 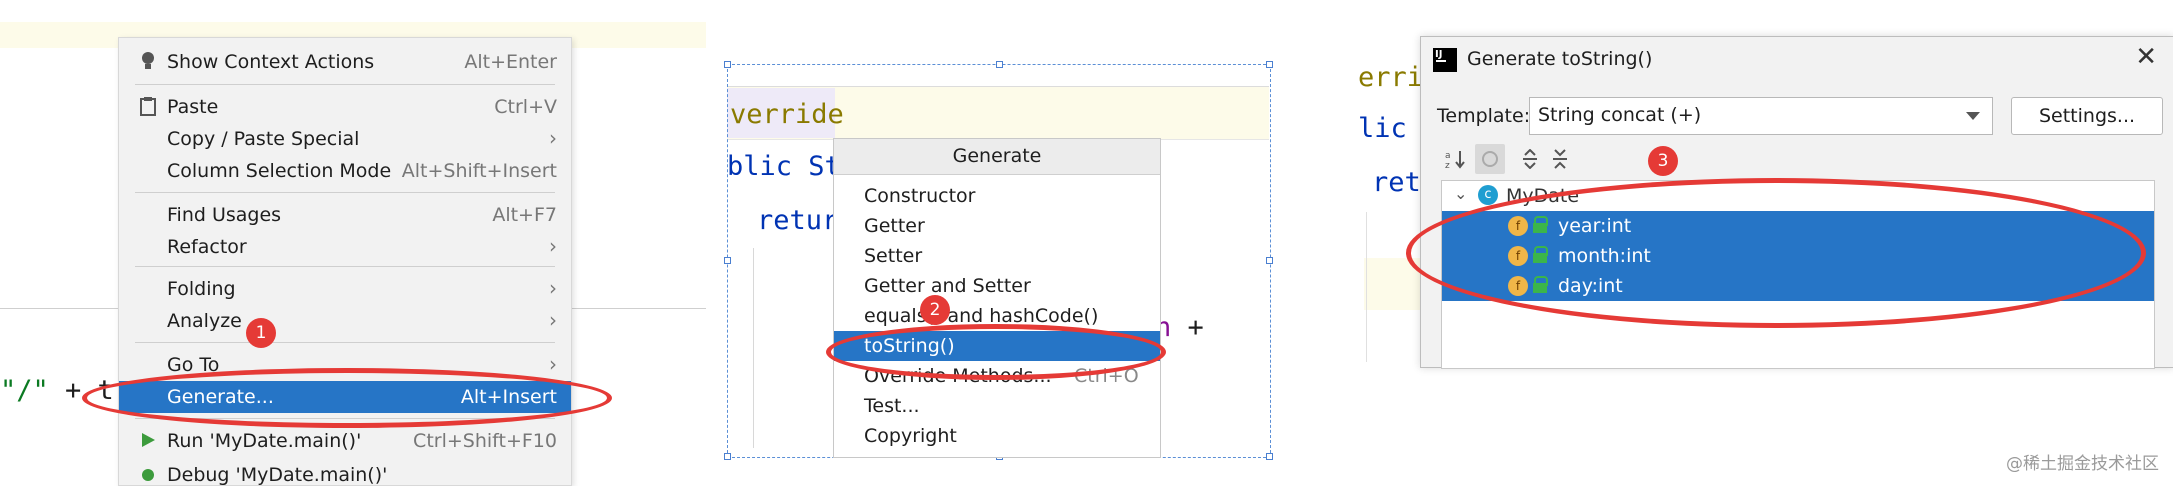 I want to click on generate-item-copyright: Copyright, so click(x=997, y=436).